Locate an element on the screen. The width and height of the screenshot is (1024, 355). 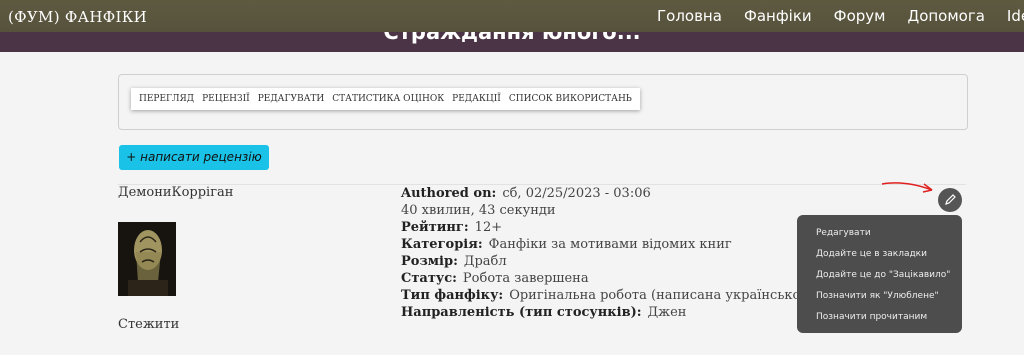
tab-view: ПЕРЕГЛЯД is located at coordinates (166, 99).